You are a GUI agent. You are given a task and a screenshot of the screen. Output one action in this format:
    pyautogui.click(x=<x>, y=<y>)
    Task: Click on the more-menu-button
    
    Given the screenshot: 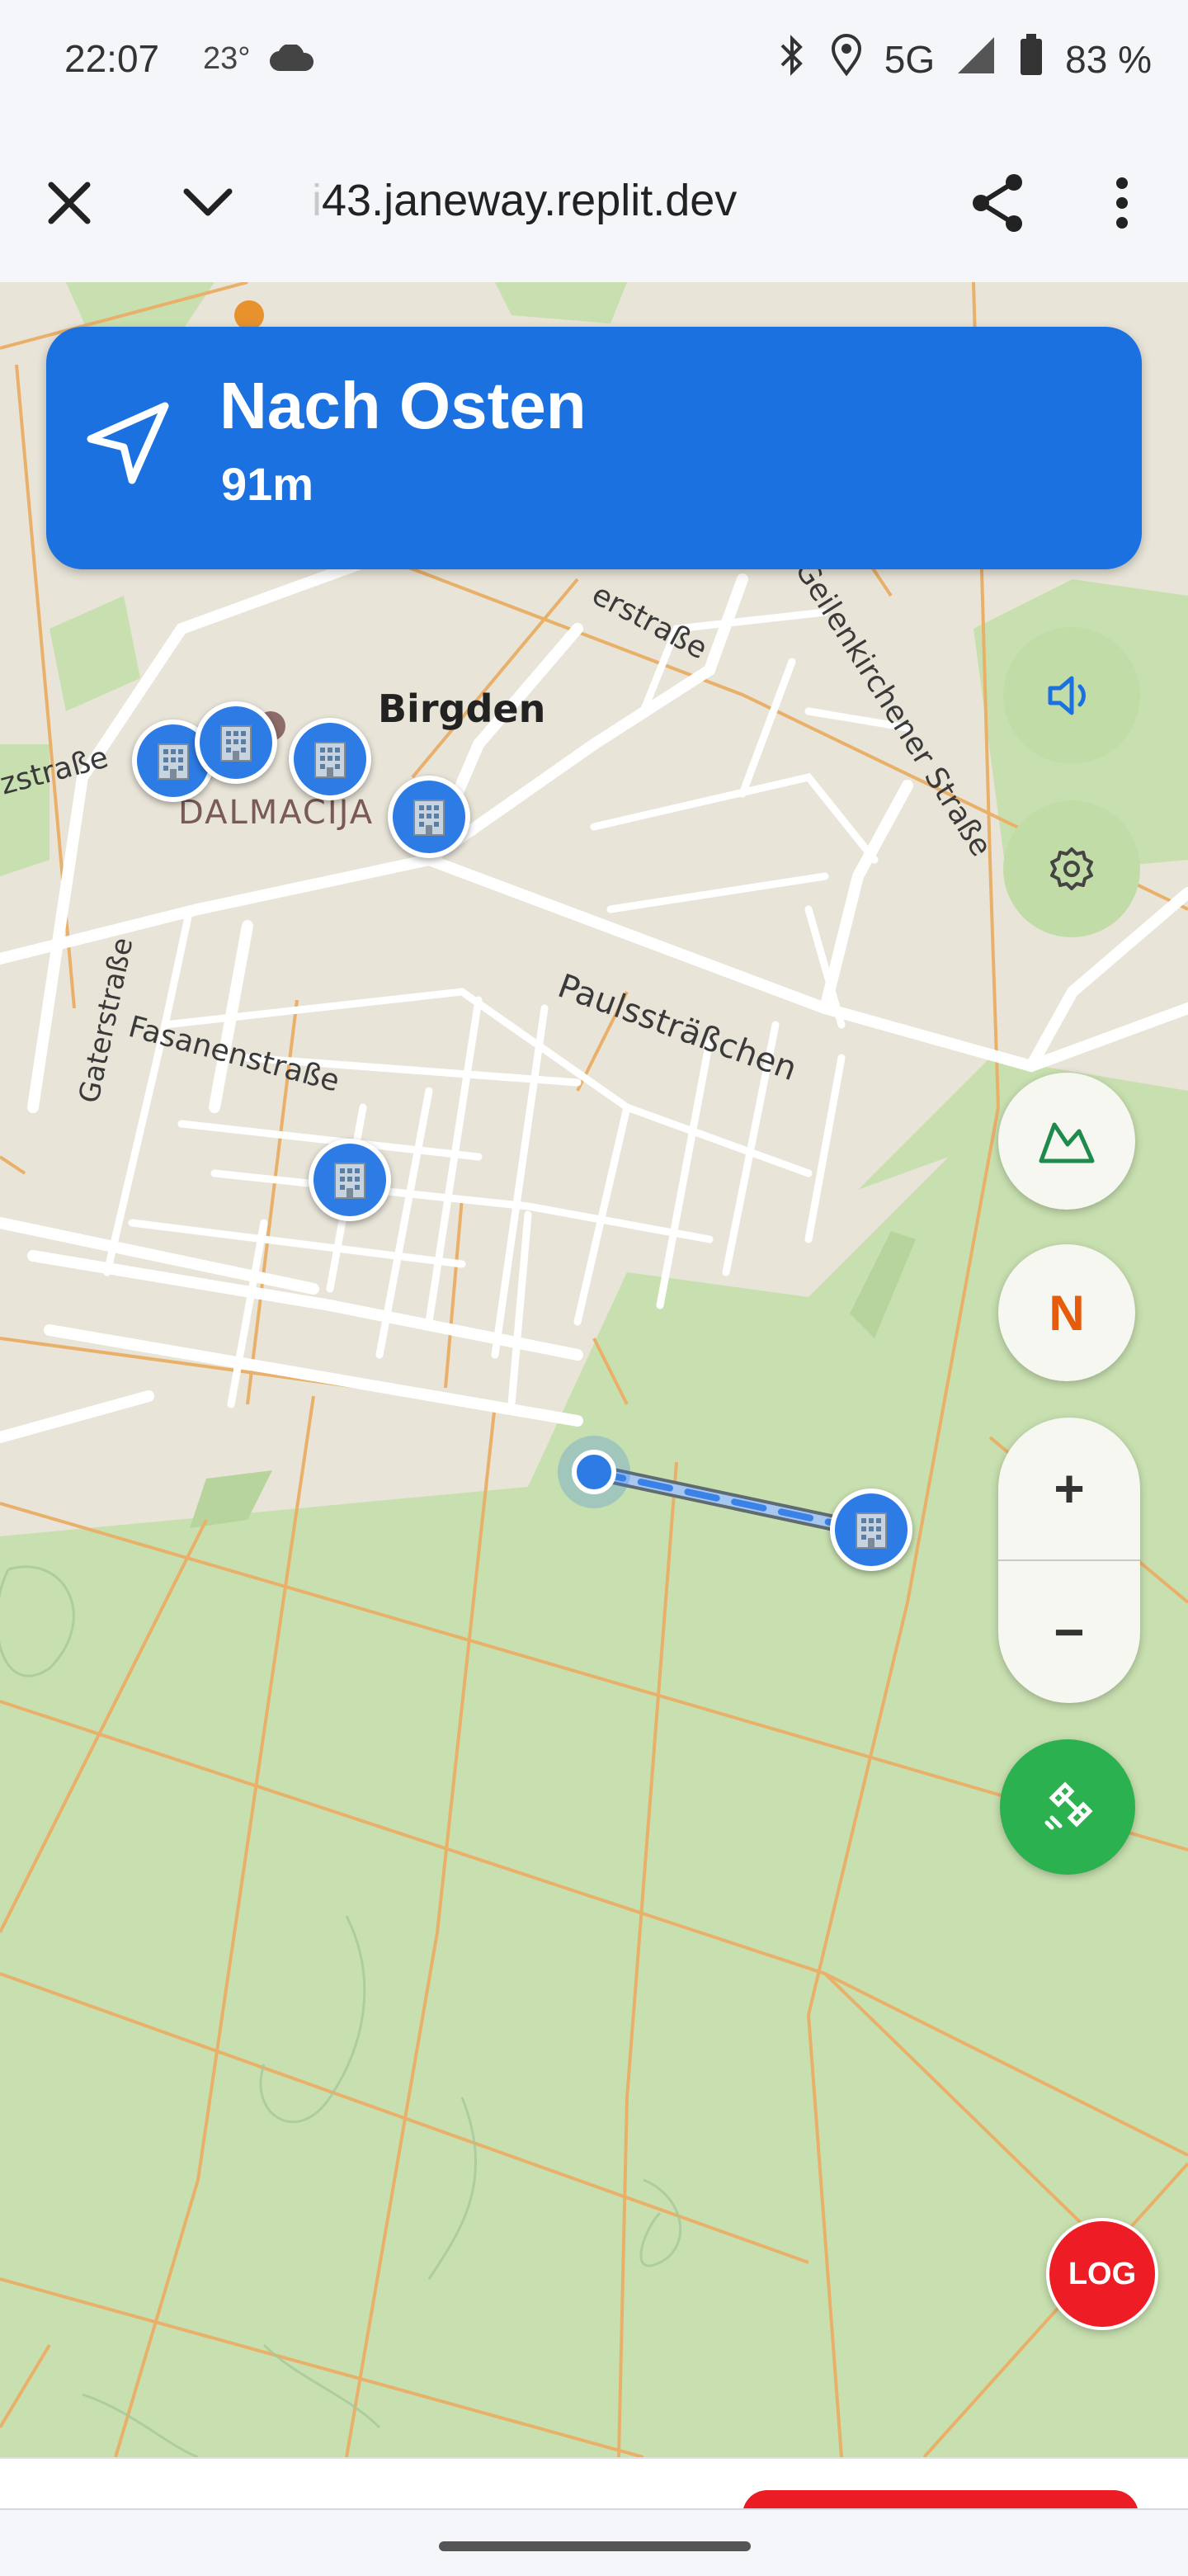 What is the action you would take?
    pyautogui.click(x=1122, y=203)
    